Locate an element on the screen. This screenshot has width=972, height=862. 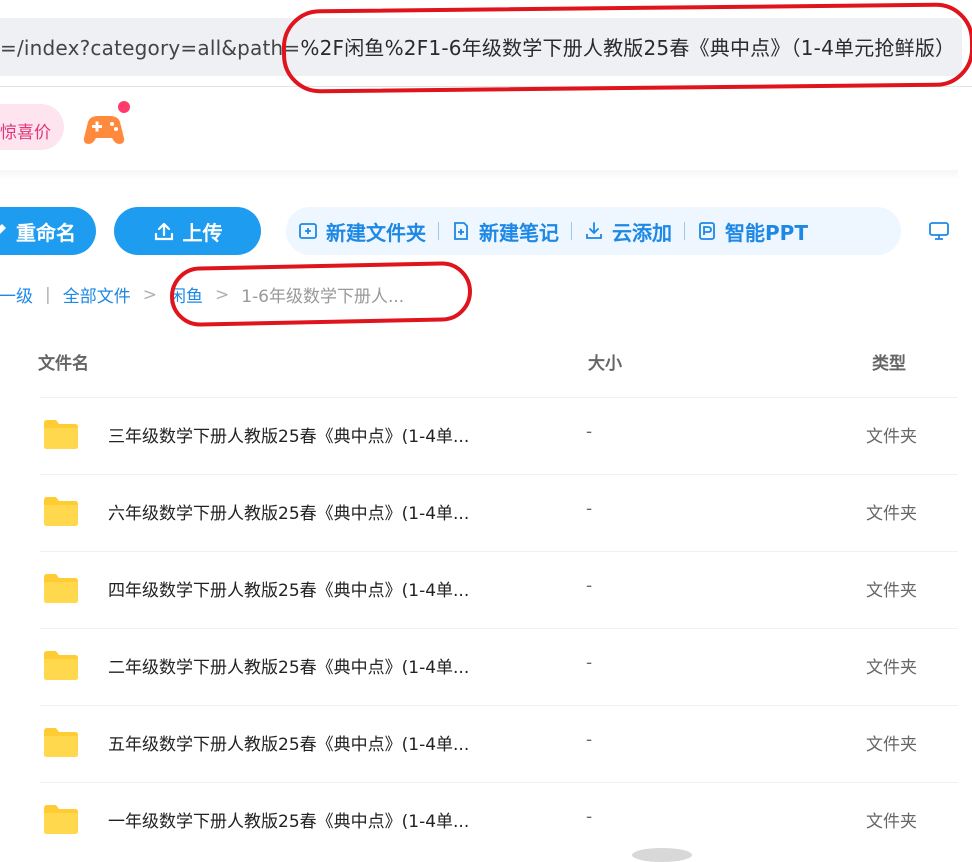
table-row: 六年级数学下册人教版25春《典中点》(1-4单... - 文件夹 is located at coordinates (499, 512).